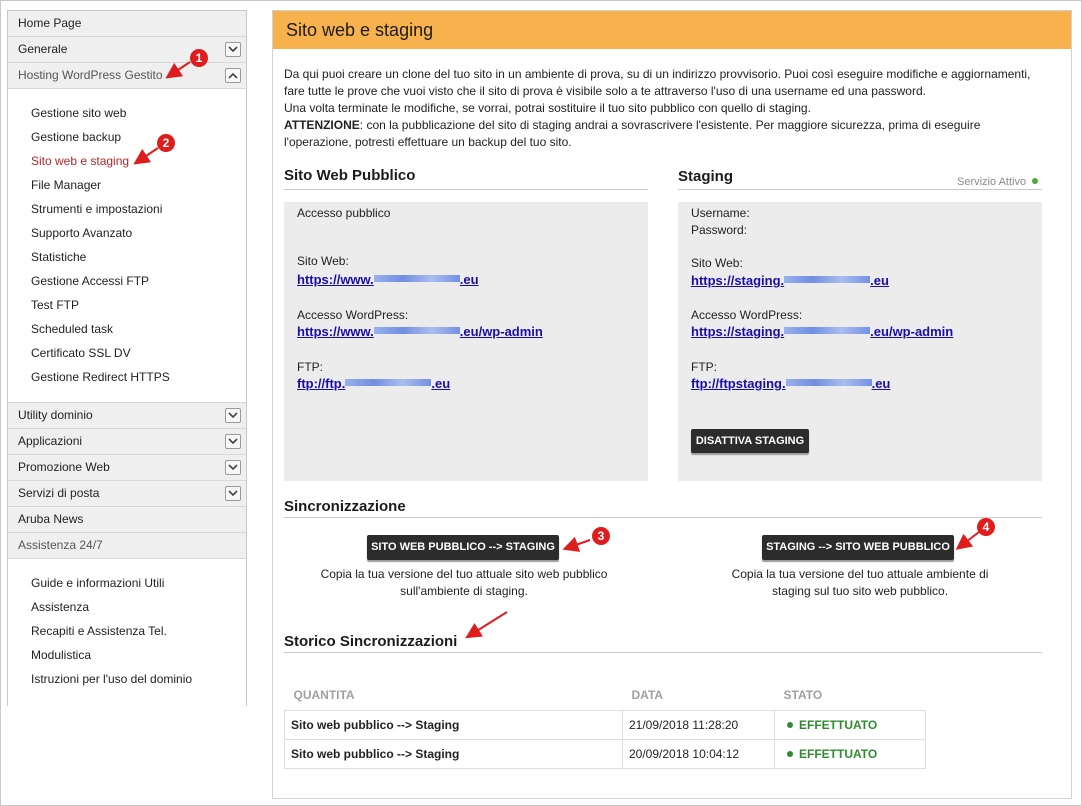  I want to click on annotation-marker-2: 2, so click(166, 143).